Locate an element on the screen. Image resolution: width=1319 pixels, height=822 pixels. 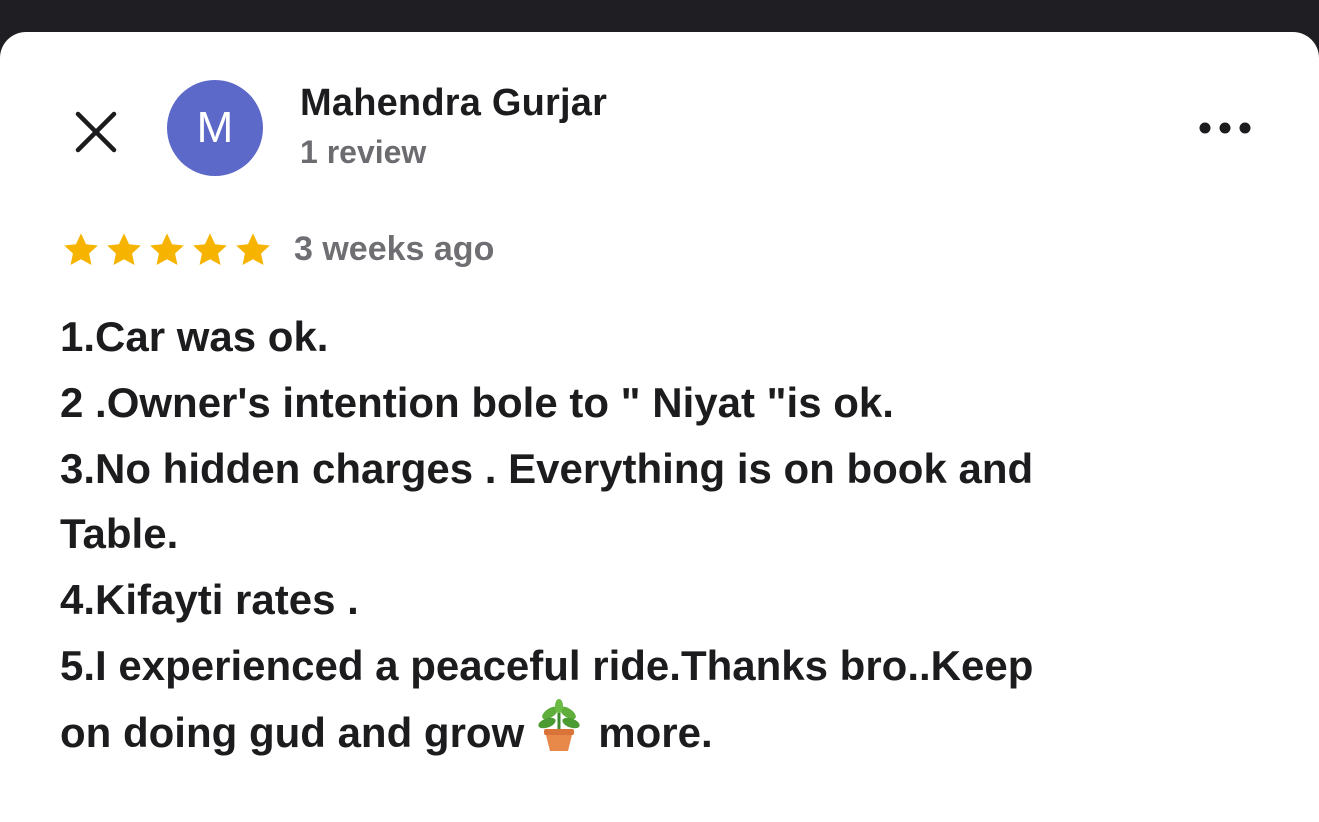
close-icon is located at coordinates (96, 132).